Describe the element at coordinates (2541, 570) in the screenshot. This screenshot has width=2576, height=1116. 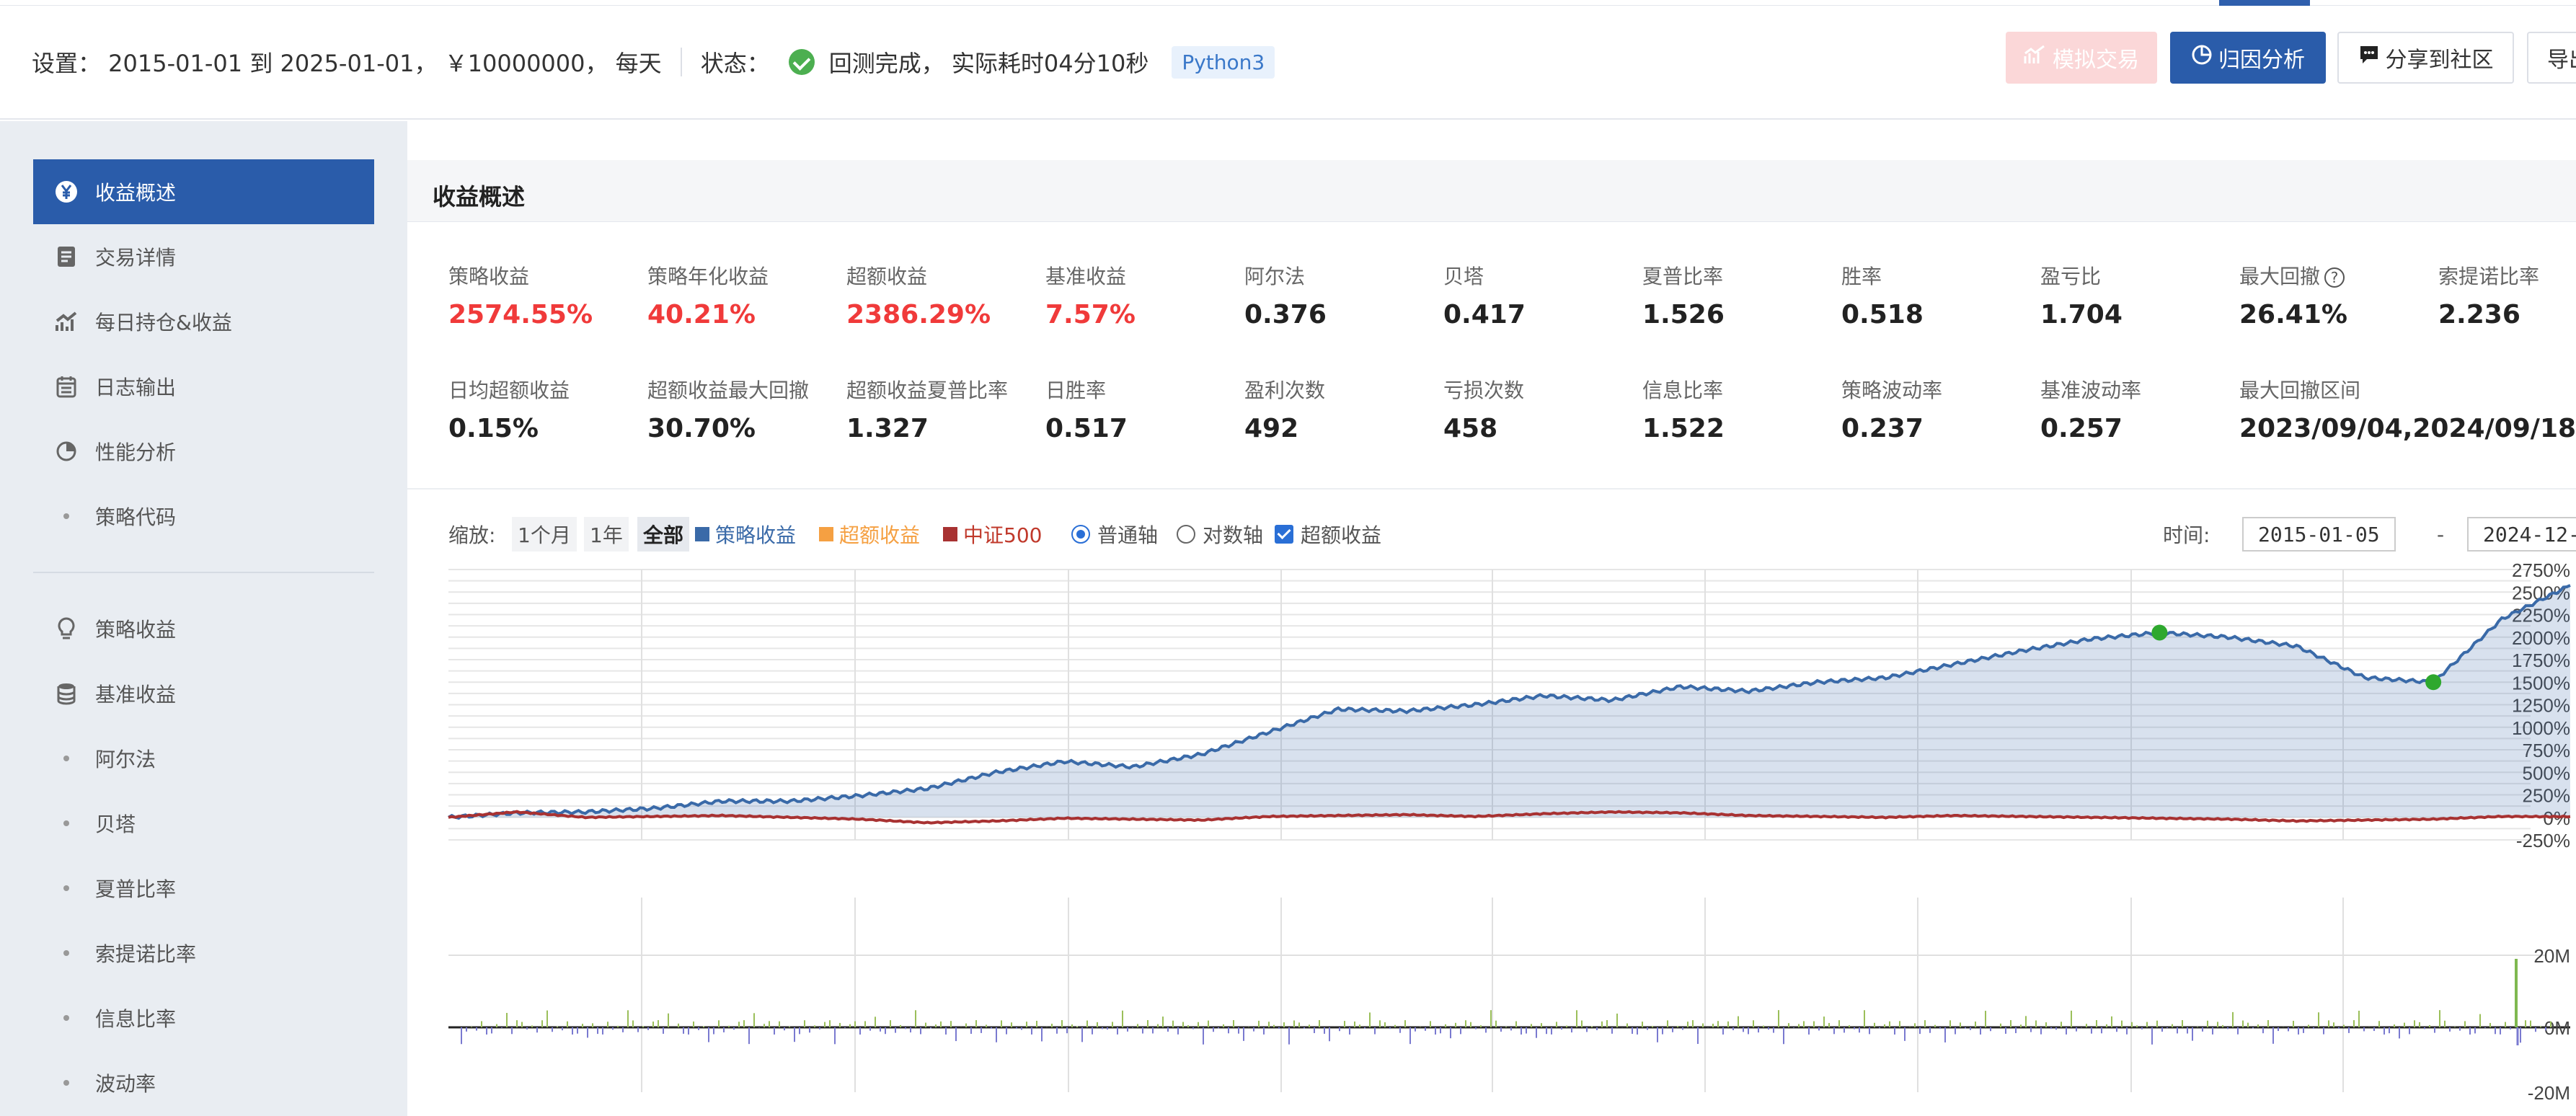
I see `y-tick-label: 2750%` at that location.